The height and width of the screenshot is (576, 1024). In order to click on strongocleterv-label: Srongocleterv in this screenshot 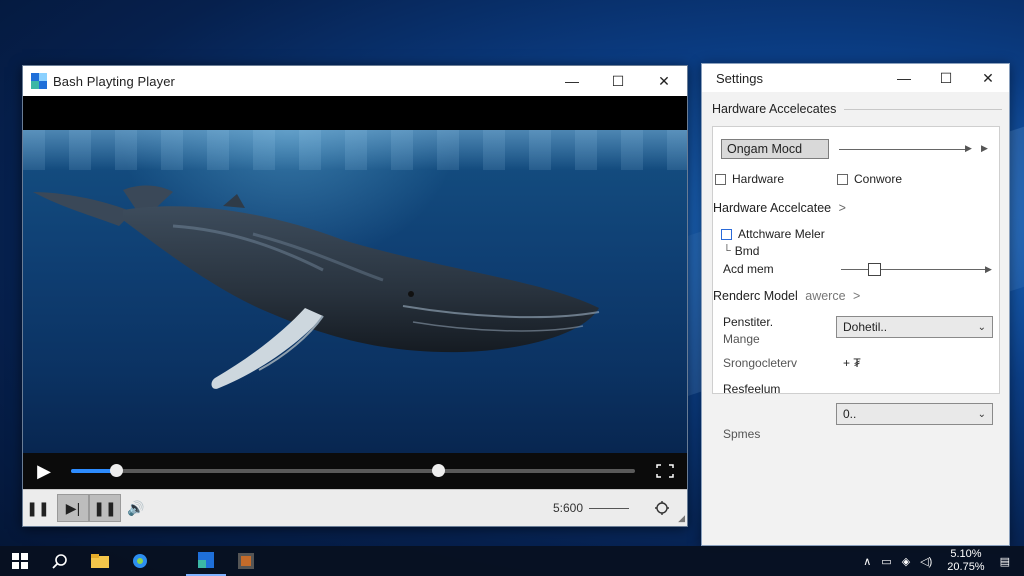, I will do `click(760, 363)`.